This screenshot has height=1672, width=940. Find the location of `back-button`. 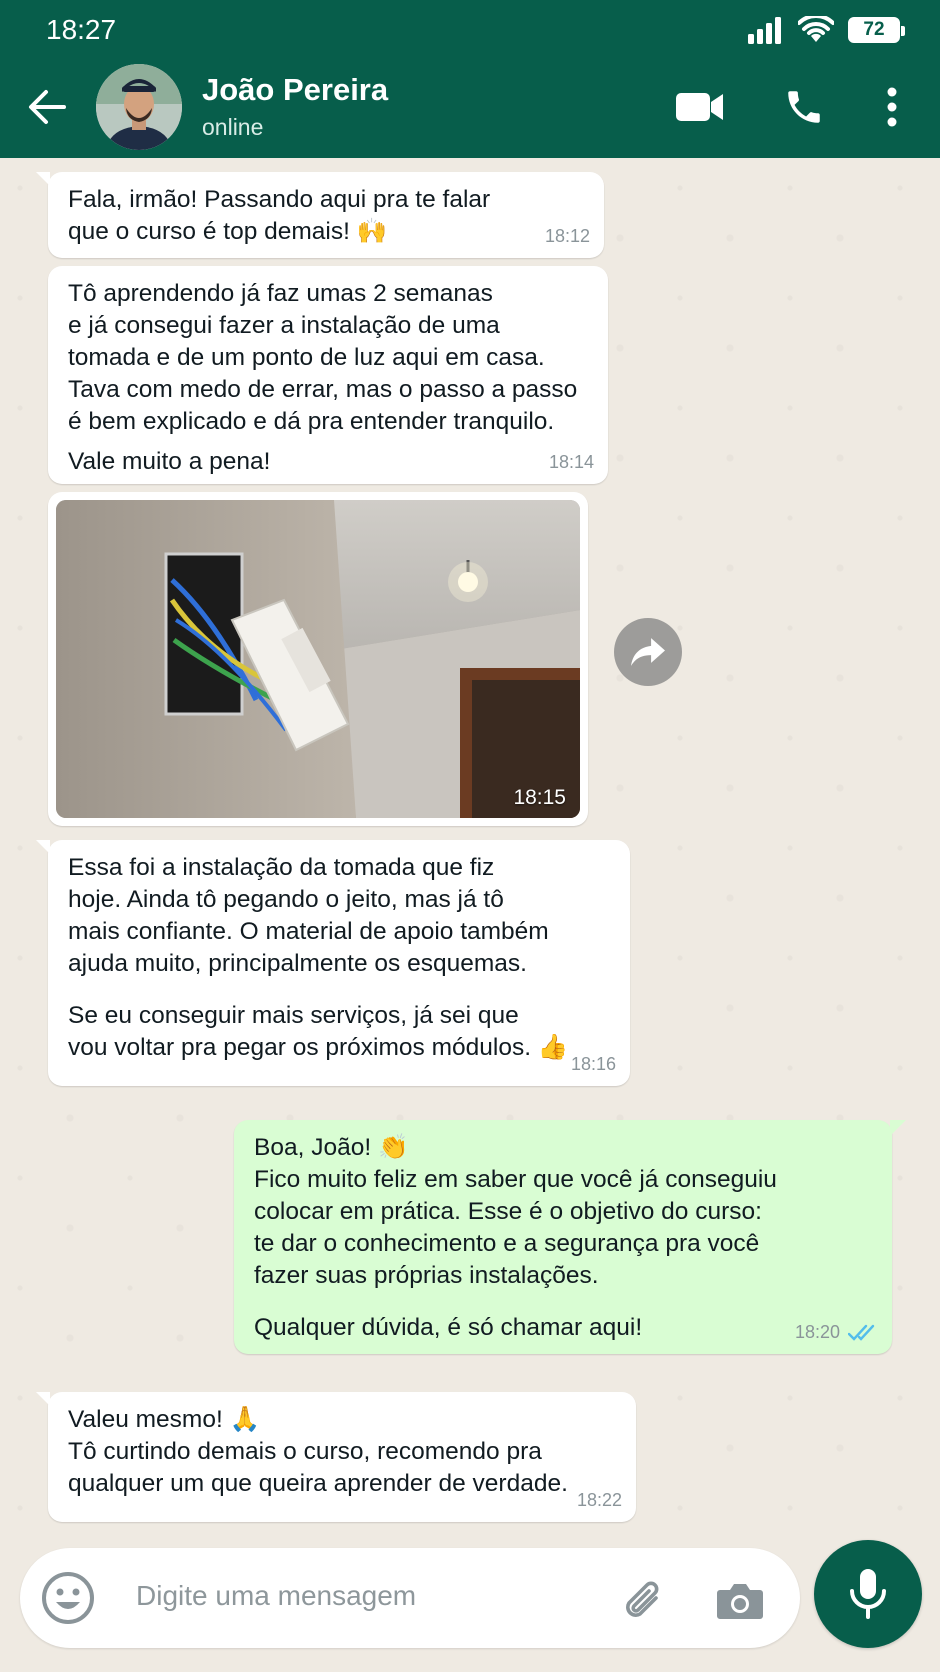

back-button is located at coordinates (47, 107).